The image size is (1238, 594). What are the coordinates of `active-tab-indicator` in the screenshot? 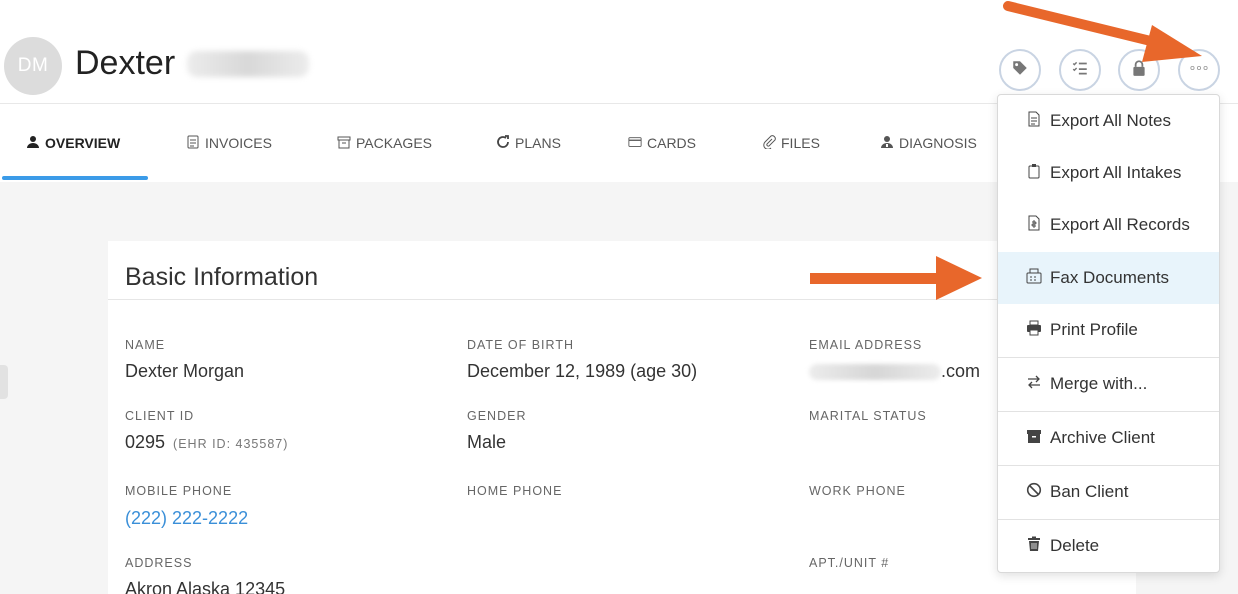 It's located at (75, 178).